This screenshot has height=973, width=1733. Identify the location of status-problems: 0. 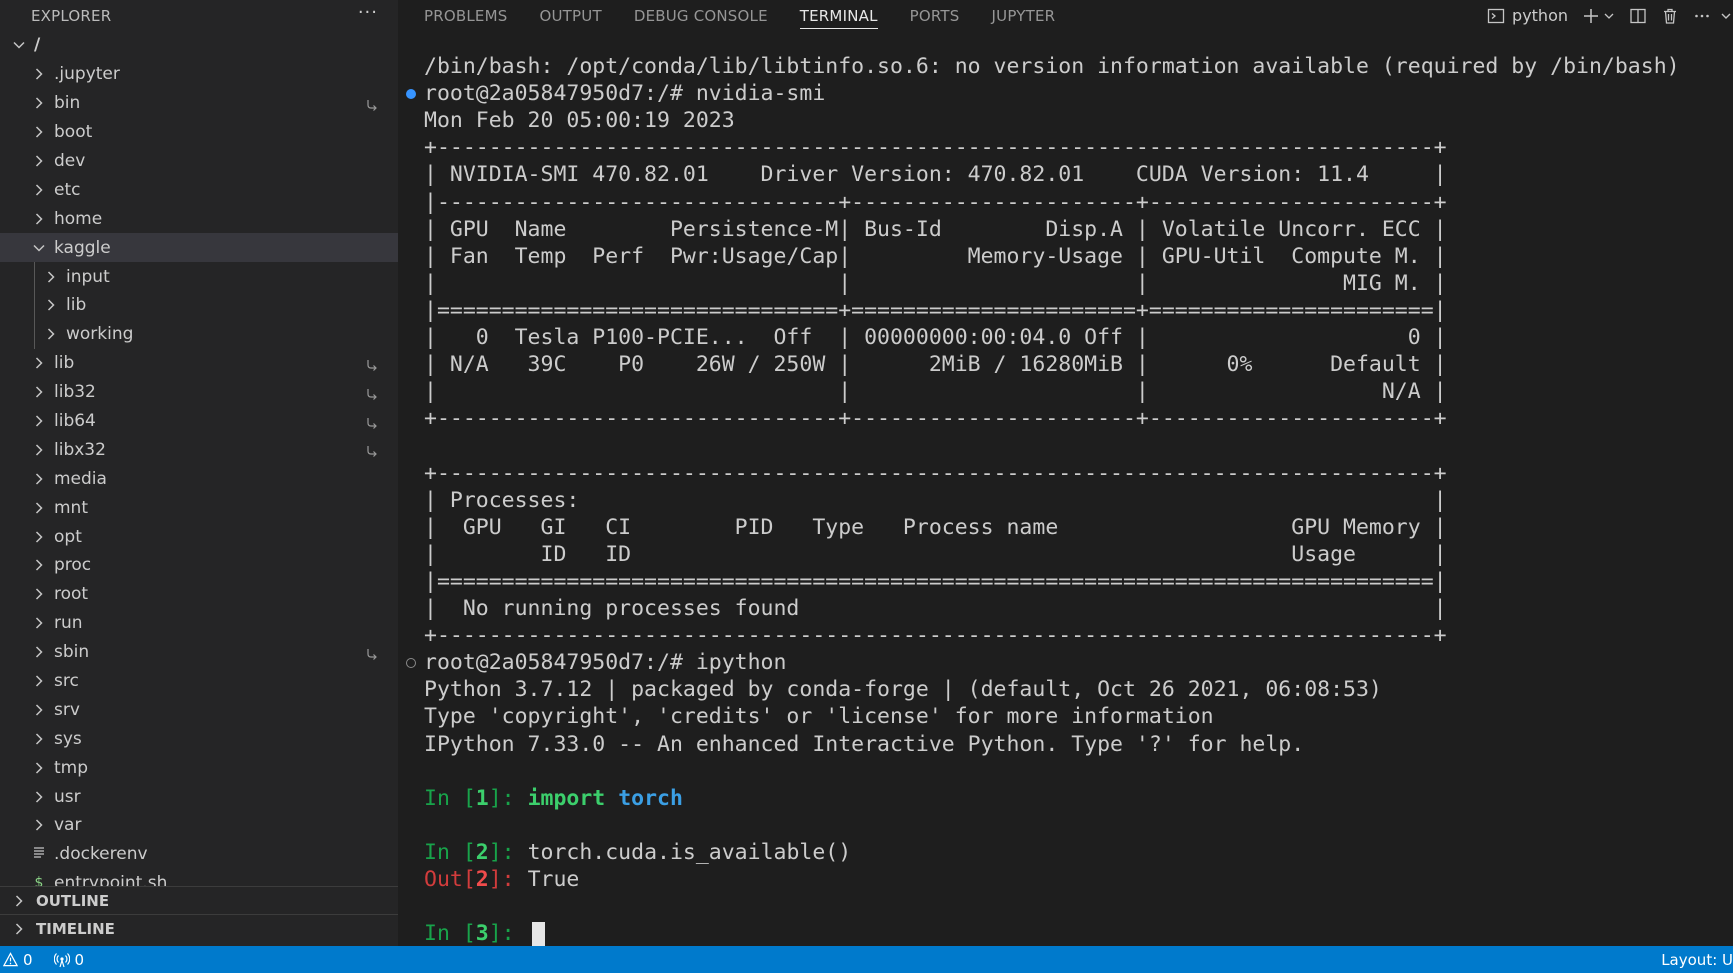
(18, 960).